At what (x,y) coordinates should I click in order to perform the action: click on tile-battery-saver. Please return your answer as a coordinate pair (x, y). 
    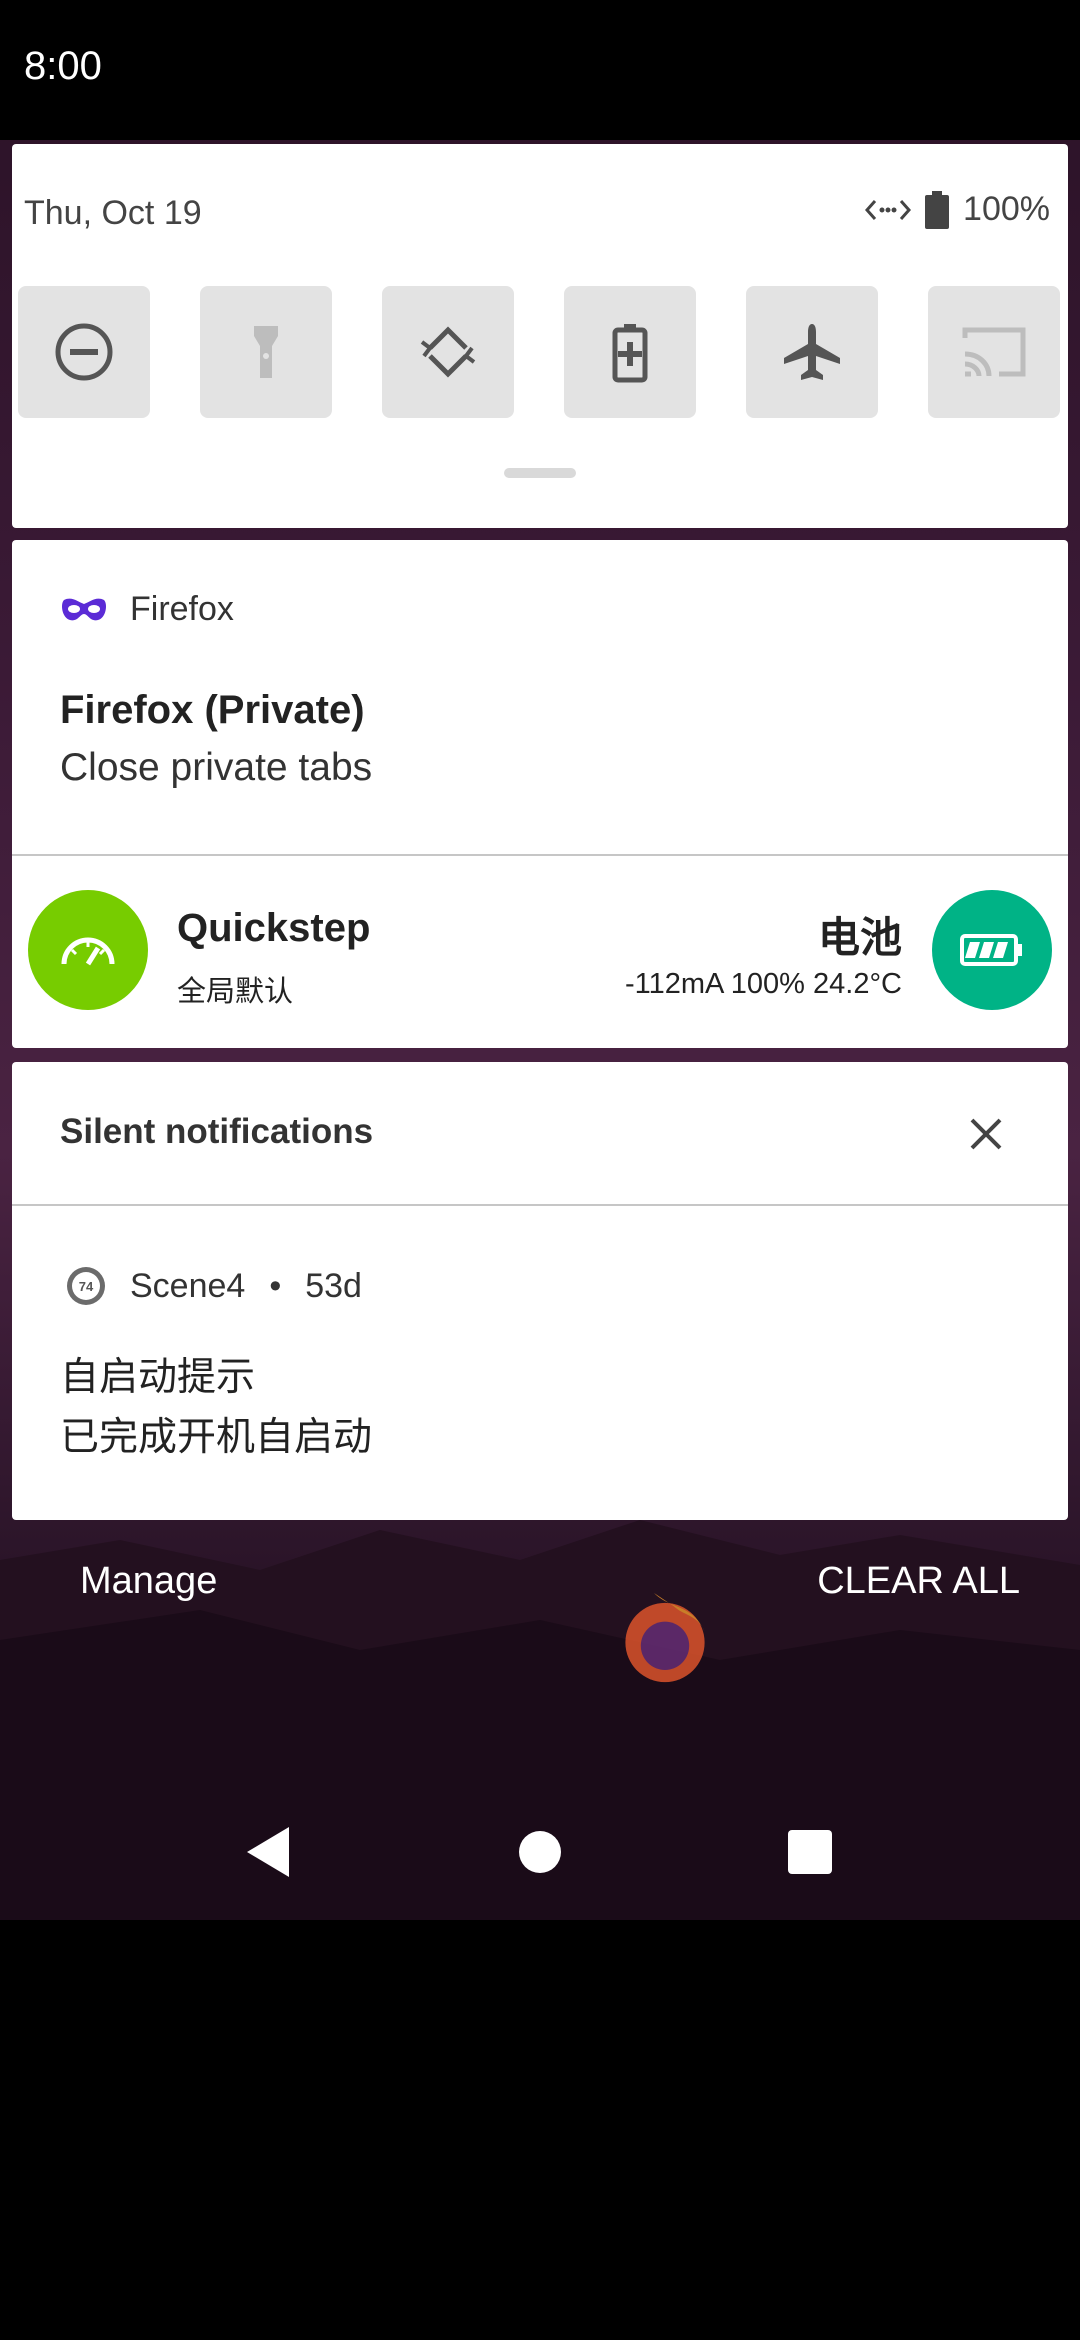
    Looking at the image, I should click on (630, 352).